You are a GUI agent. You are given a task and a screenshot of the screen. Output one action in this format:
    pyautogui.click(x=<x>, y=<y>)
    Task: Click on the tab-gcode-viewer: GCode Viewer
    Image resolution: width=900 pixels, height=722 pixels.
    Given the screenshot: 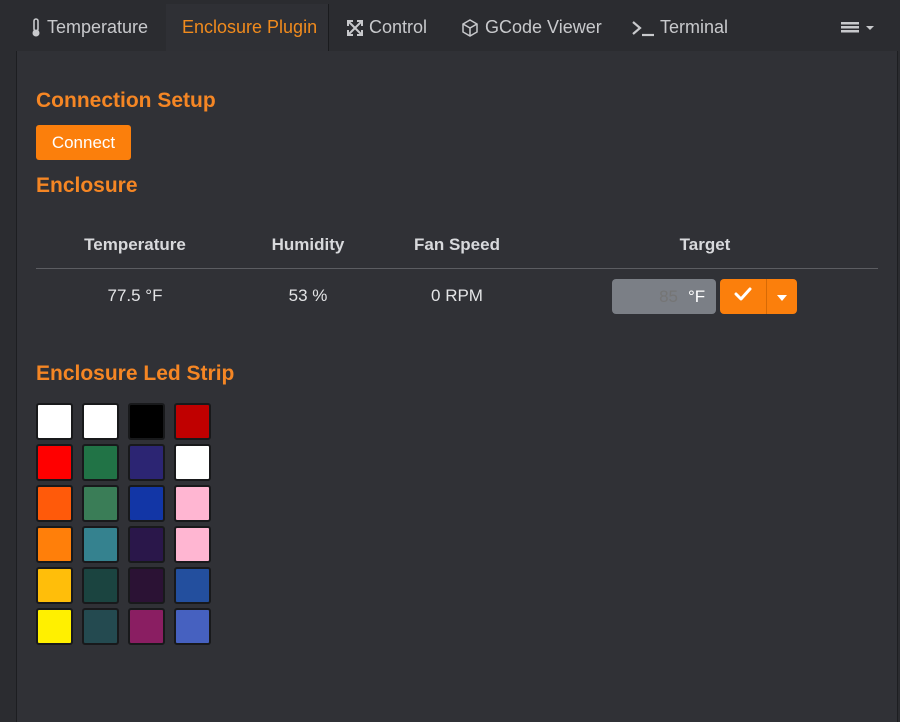 What is the action you would take?
    pyautogui.click(x=531, y=27)
    